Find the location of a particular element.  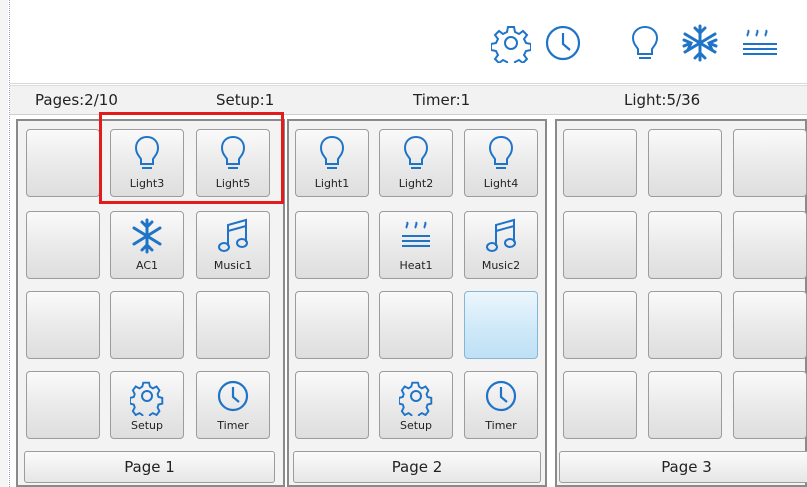

tile-light5: Light5 is located at coordinates (233, 163).